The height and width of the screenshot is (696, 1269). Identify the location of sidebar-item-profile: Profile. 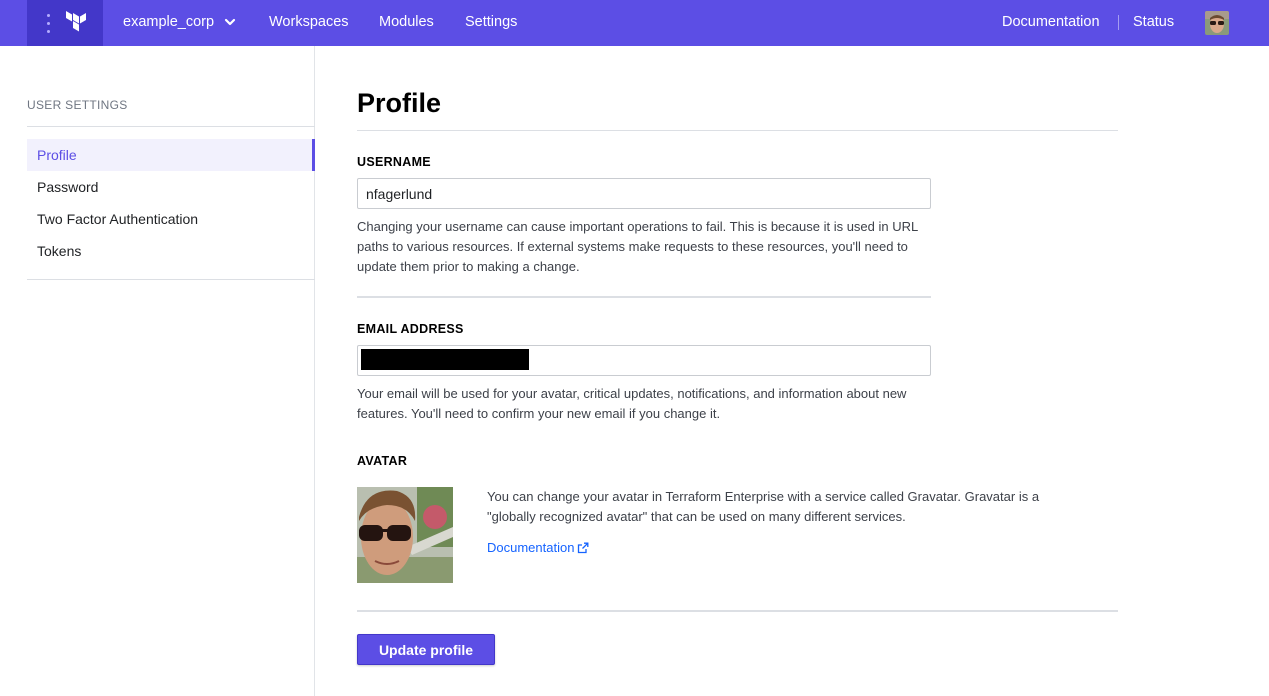
(171, 155).